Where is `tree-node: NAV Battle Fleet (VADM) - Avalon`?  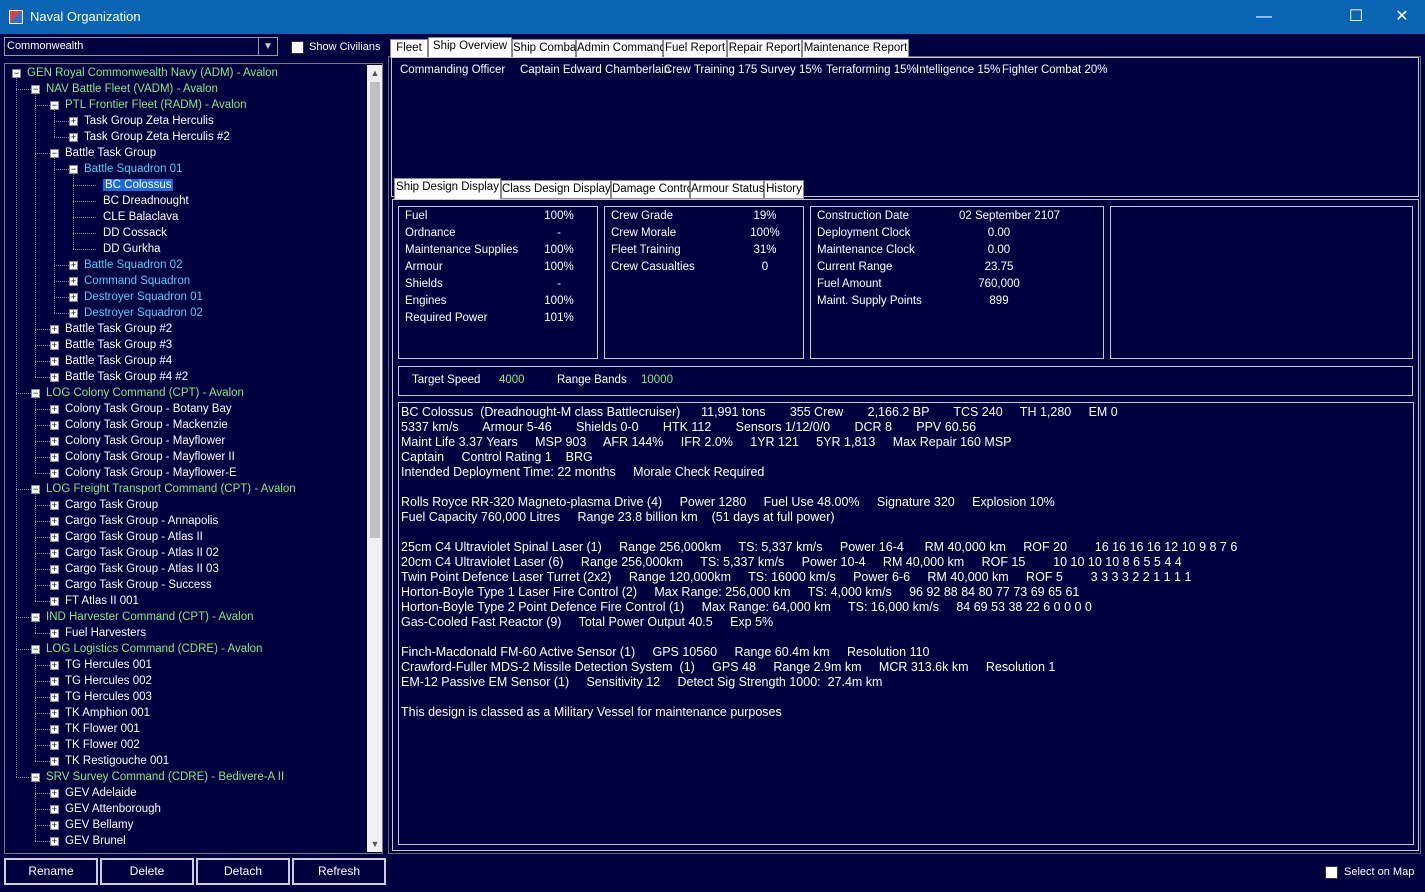
tree-node: NAV Battle Fleet (VADM) - Avalon is located at coordinates (132, 89).